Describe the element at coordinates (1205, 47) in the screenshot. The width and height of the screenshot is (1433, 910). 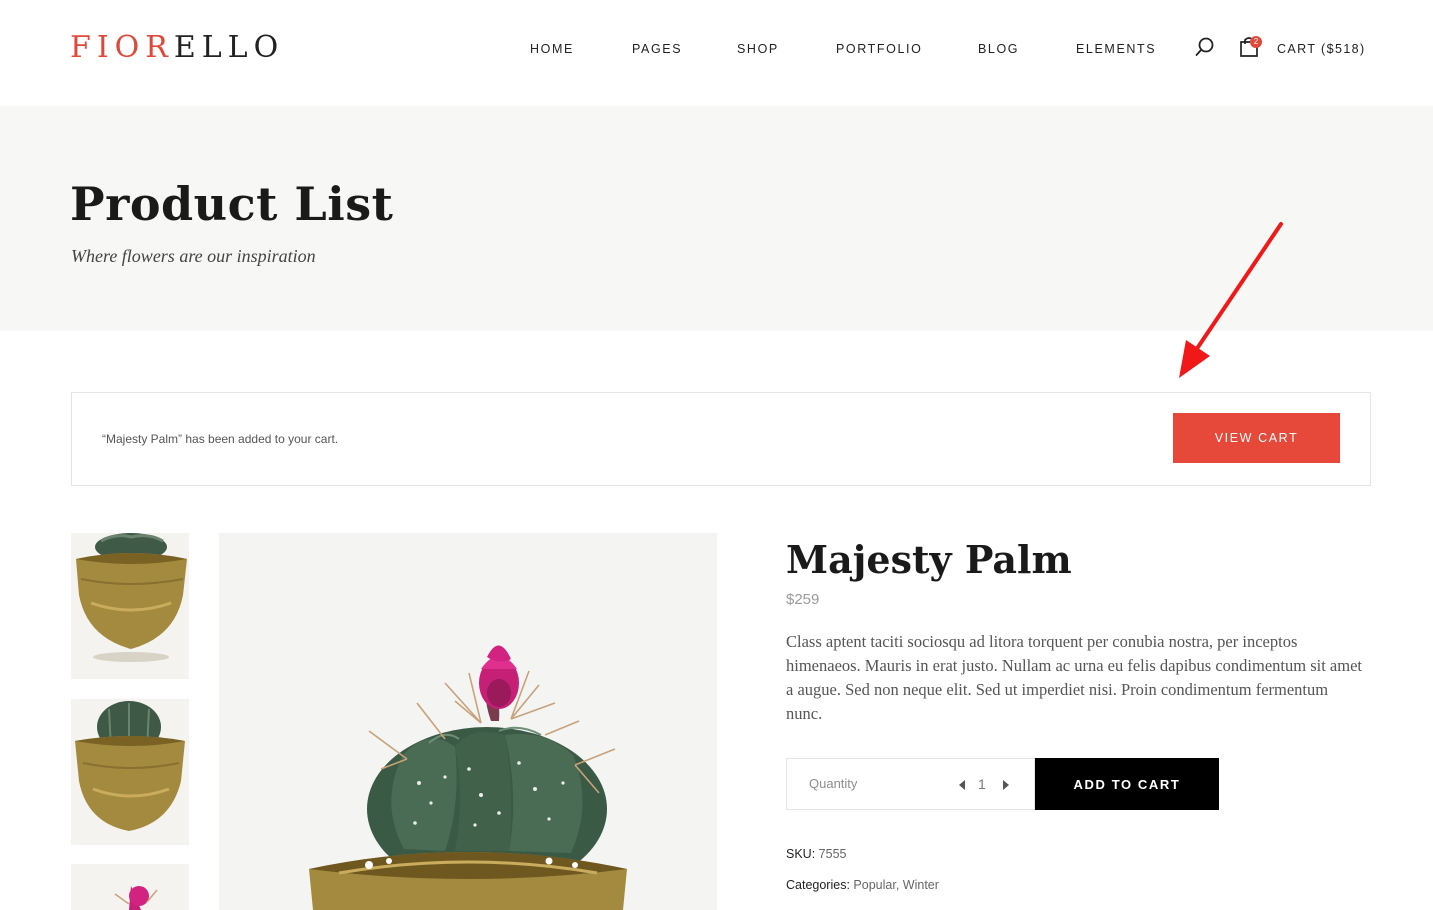
I see `search-icon` at that location.